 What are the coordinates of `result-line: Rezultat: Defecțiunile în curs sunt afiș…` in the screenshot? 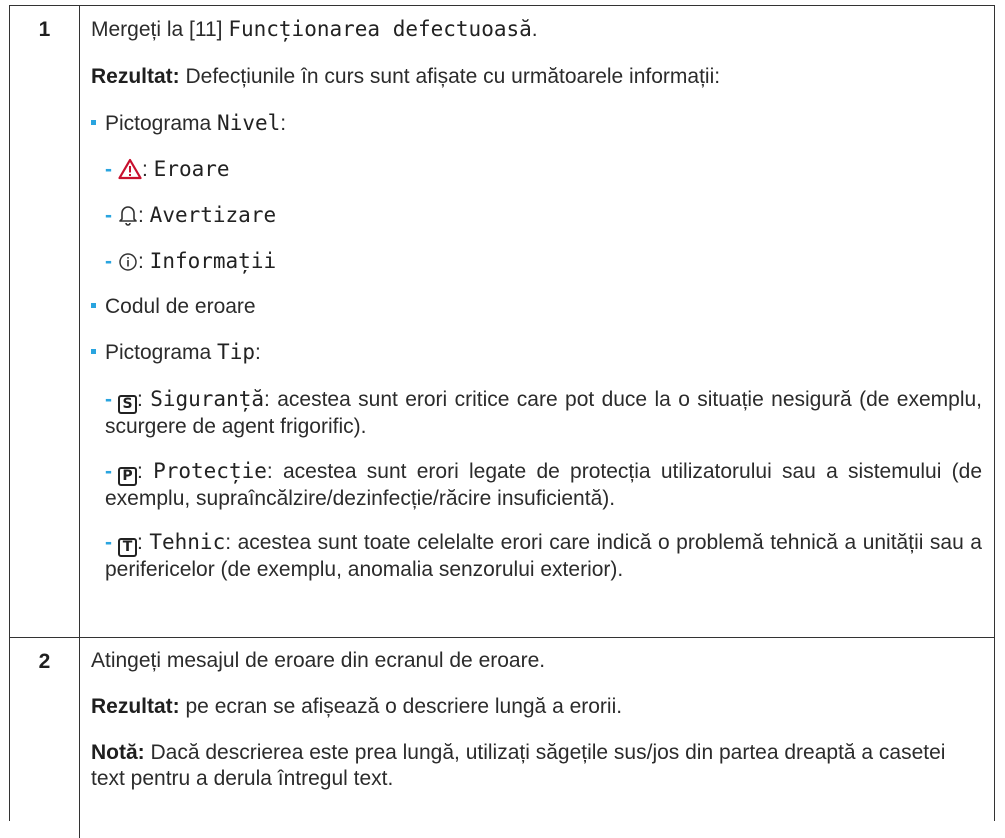 It's located at (536, 77).